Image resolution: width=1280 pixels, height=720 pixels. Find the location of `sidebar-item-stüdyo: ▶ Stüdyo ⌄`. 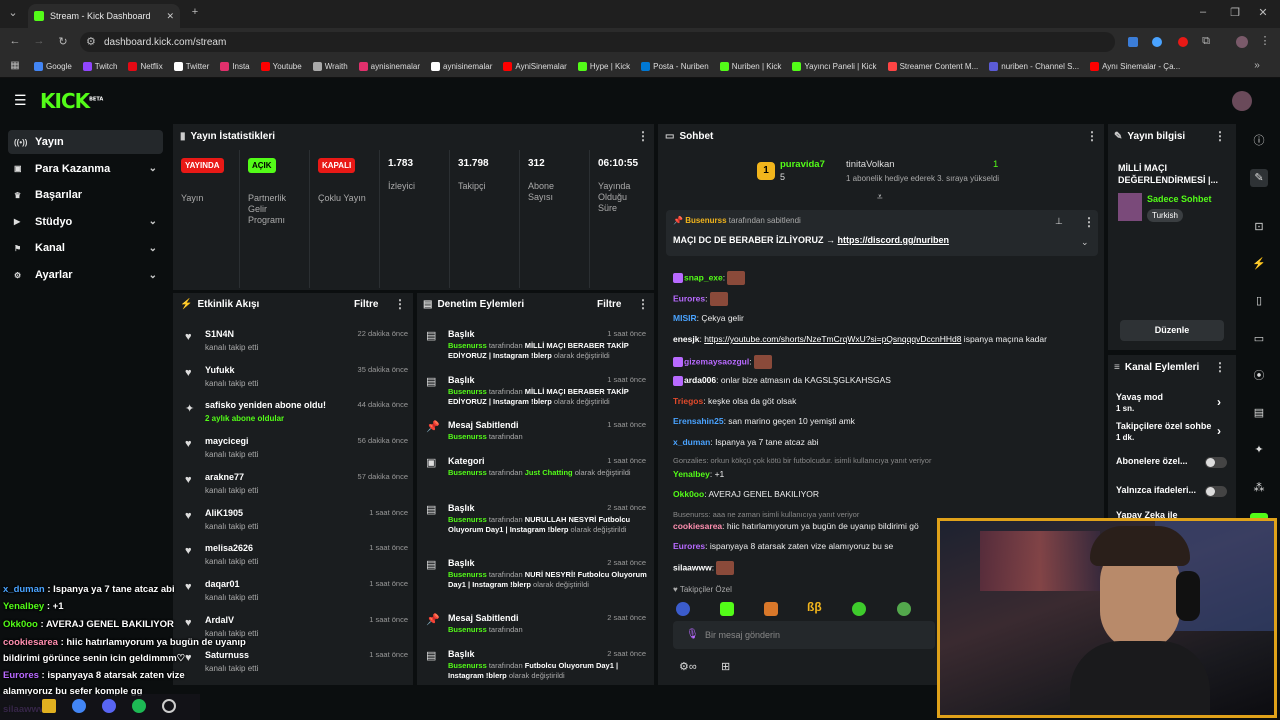

sidebar-item-stüdyo: ▶ Stüdyo ⌄ is located at coordinates (85, 222).